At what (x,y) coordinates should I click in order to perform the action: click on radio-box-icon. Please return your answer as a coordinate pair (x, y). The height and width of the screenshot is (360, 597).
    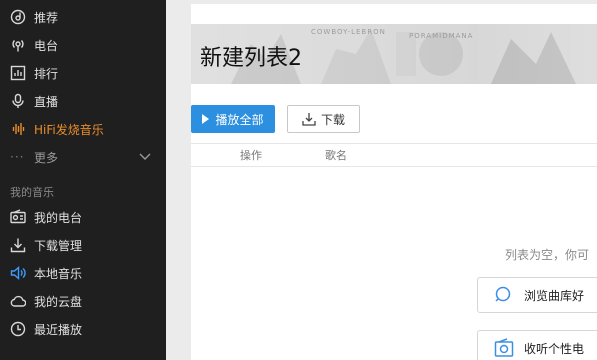
    Looking at the image, I should click on (18, 217).